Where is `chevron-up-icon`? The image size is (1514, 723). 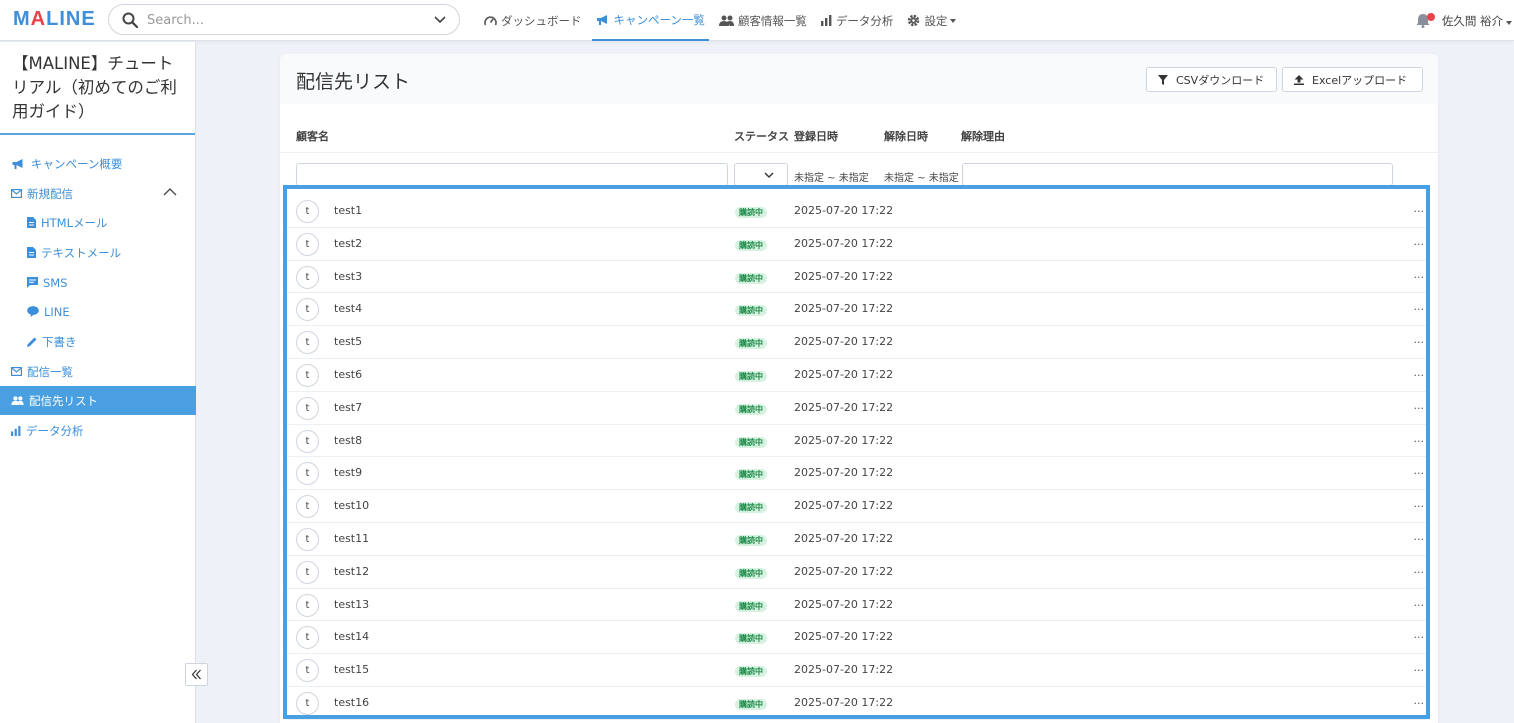 chevron-up-icon is located at coordinates (170, 191).